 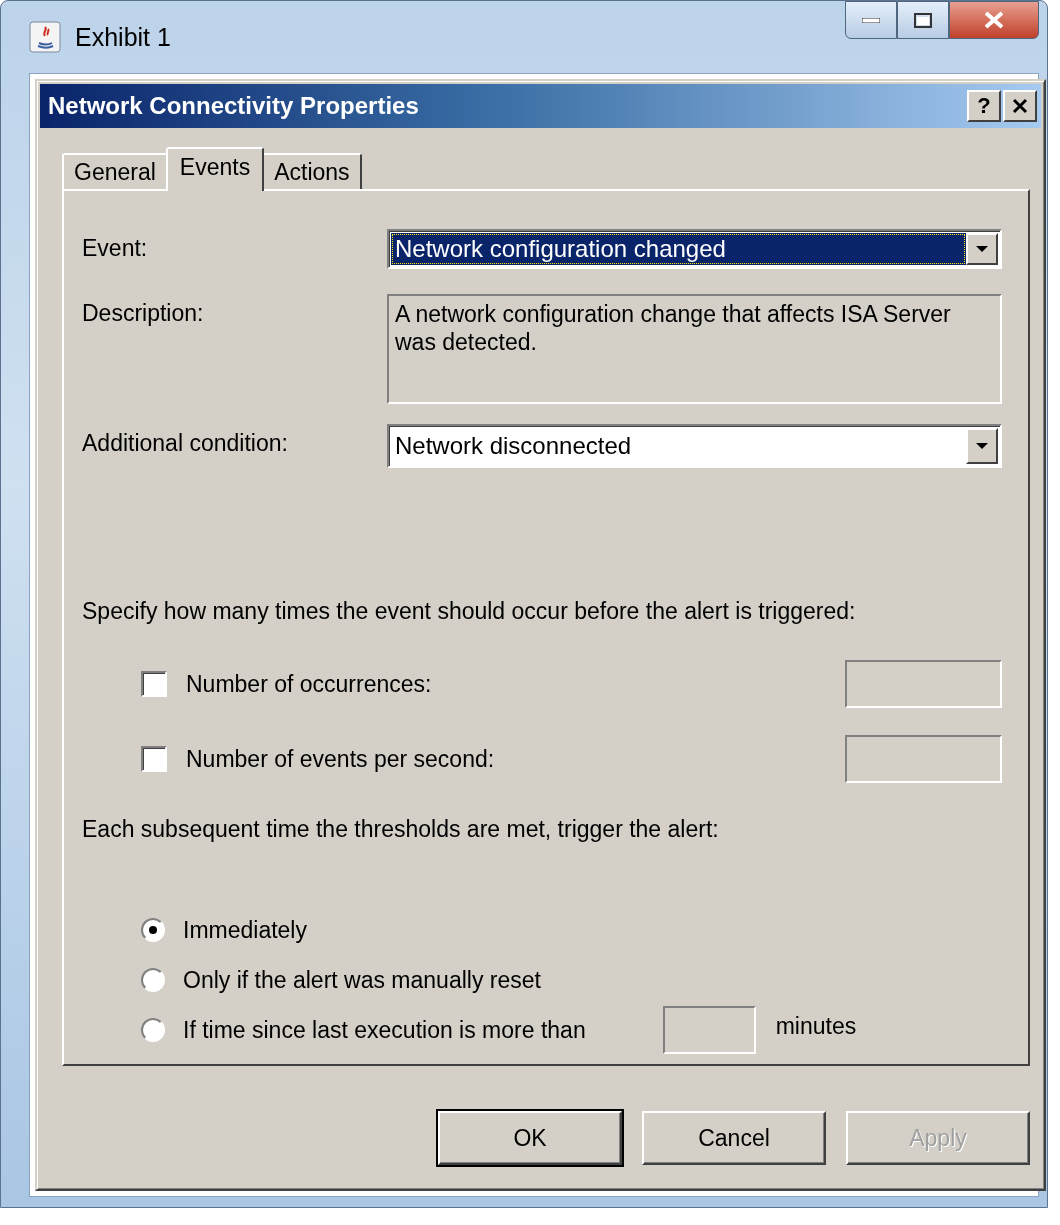 I want to click on radio-label: If time since last execution is more than, so click(x=384, y=1030).